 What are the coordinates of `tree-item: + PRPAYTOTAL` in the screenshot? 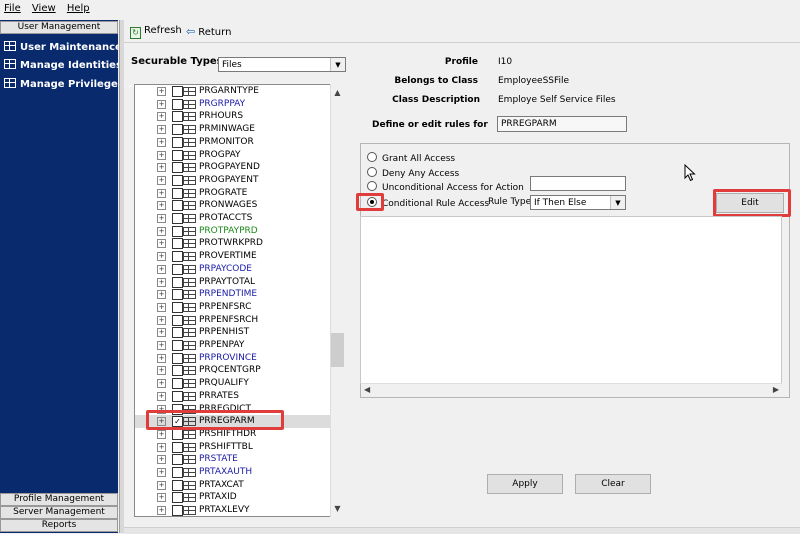 It's located at (234, 282).